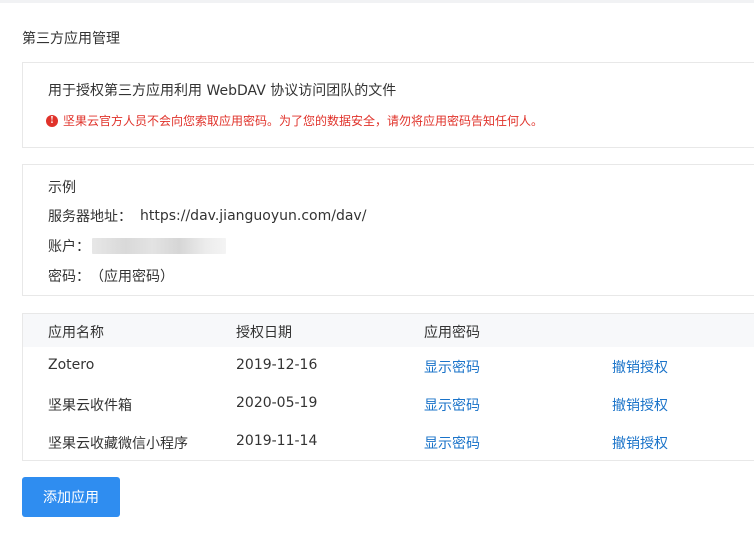 The width and height of the screenshot is (754, 533). I want to click on account-label: 账户：, so click(69, 247).